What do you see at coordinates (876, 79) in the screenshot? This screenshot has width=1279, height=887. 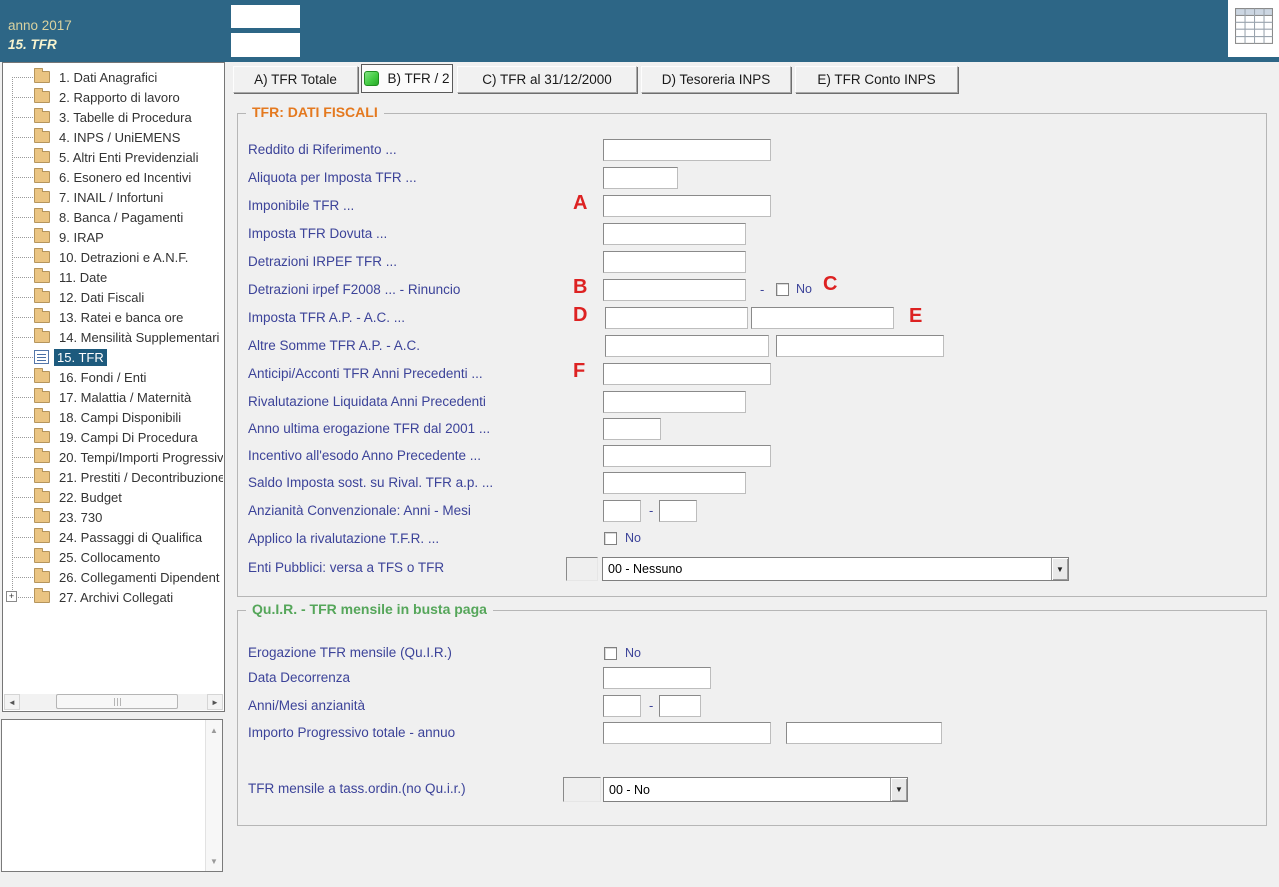 I see `tab-tfr-conto-inps: E) TFR Conto INPS` at bounding box center [876, 79].